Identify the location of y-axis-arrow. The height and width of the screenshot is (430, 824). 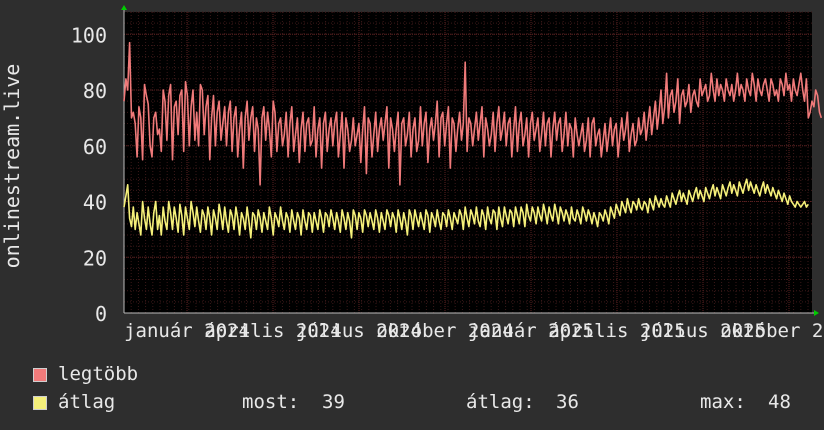
(124, 7).